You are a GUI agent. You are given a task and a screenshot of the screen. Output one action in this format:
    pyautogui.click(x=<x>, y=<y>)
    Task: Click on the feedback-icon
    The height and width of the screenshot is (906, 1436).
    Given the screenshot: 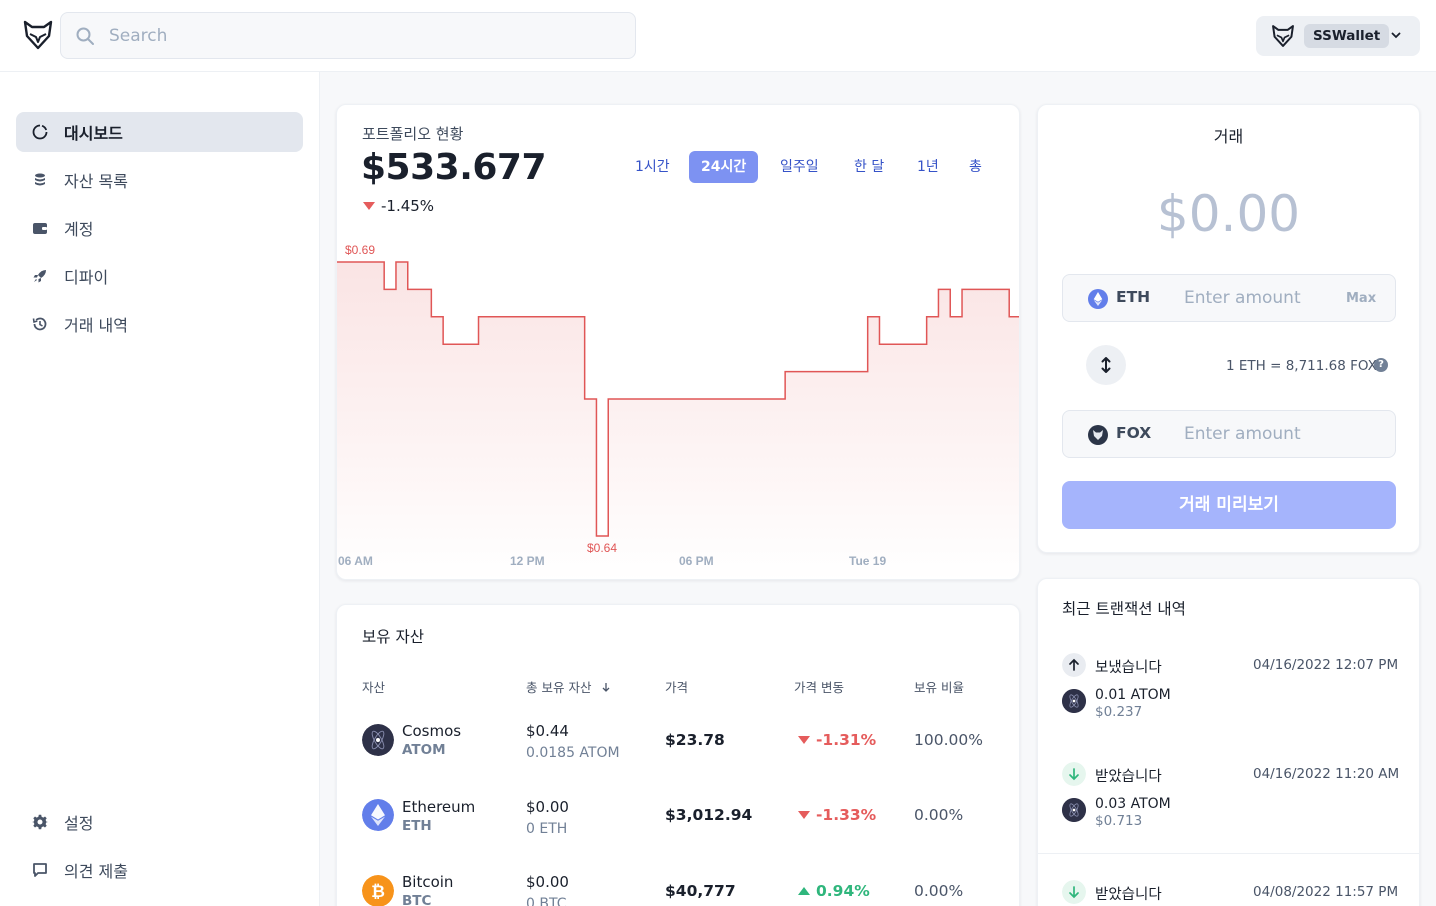 What is the action you would take?
    pyautogui.click(x=40, y=870)
    